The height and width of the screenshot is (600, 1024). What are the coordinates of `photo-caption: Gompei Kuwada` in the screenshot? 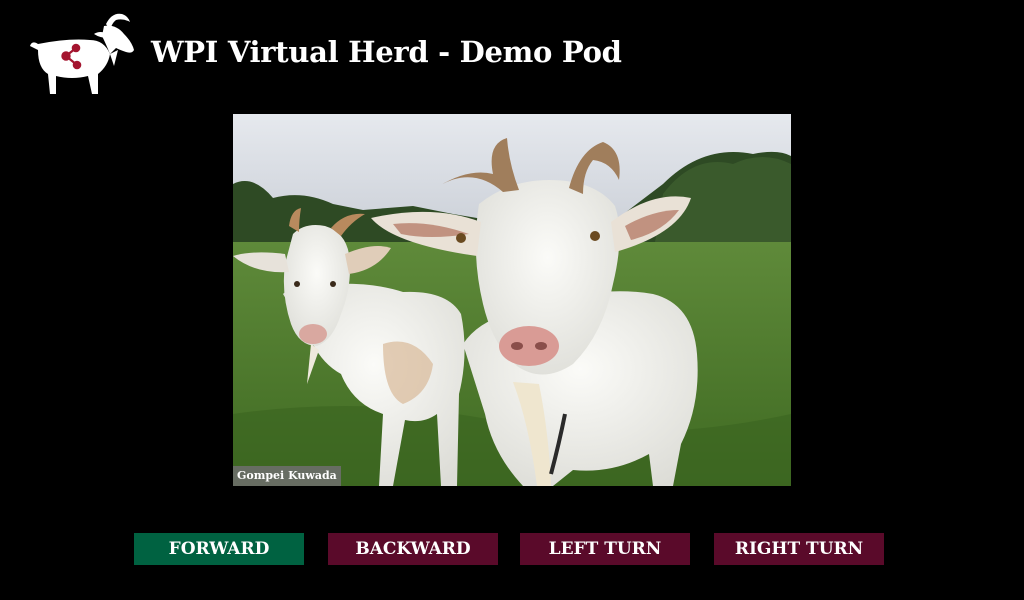 It's located at (287, 476).